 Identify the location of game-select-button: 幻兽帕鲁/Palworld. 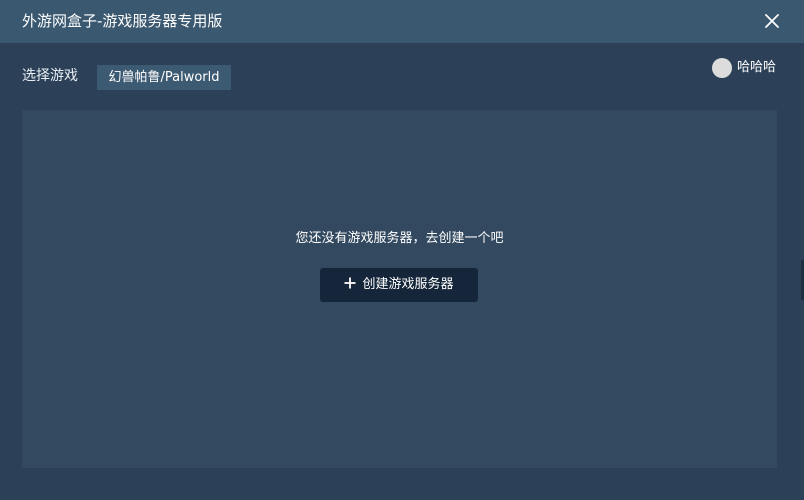
(164, 77).